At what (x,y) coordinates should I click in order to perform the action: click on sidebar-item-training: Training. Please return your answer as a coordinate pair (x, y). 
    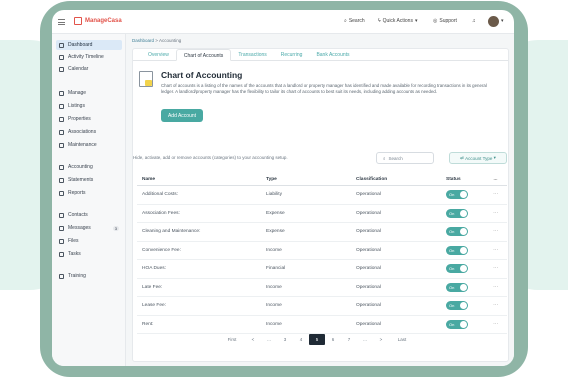
    Looking at the image, I should click on (89, 276).